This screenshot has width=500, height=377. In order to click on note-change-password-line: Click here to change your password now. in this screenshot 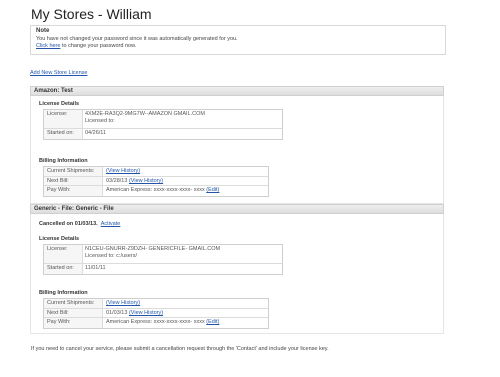, I will do `click(86, 46)`.